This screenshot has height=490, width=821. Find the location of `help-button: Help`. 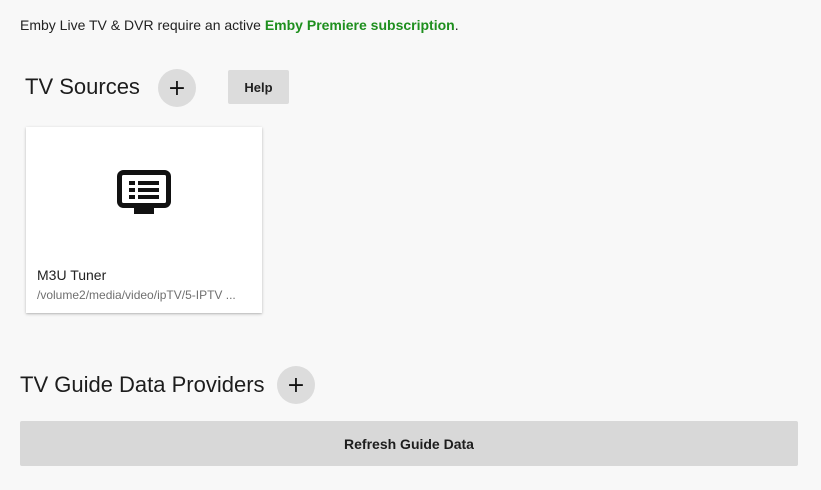

help-button: Help is located at coordinates (258, 87).